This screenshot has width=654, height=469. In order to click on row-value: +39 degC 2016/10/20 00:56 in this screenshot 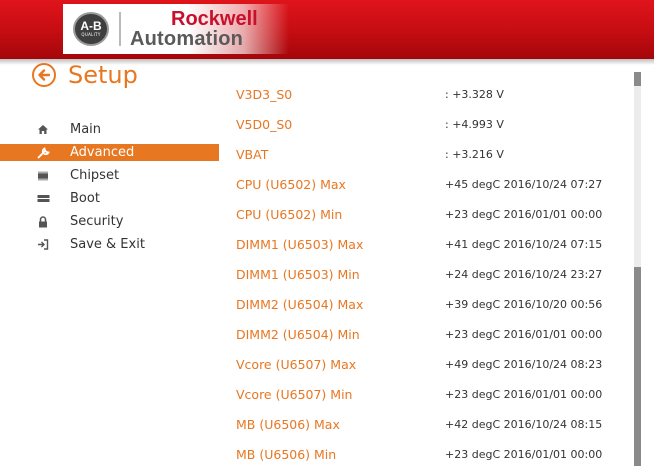, I will do `click(524, 304)`.